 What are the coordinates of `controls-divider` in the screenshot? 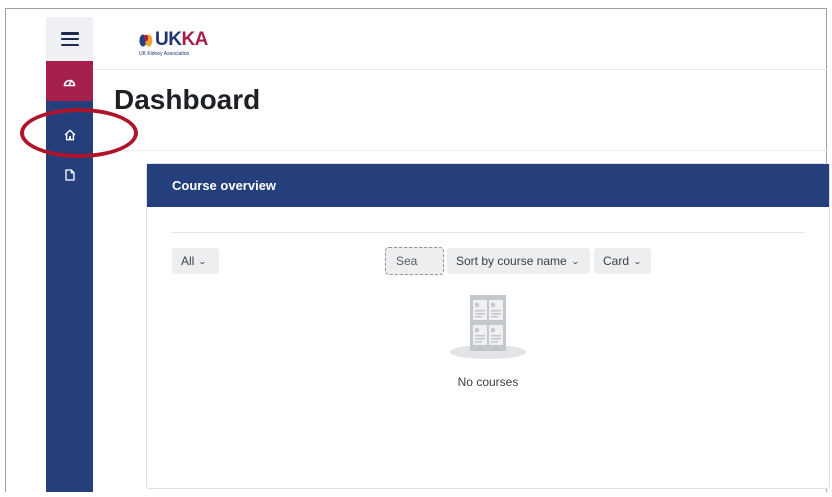 It's located at (488, 232).